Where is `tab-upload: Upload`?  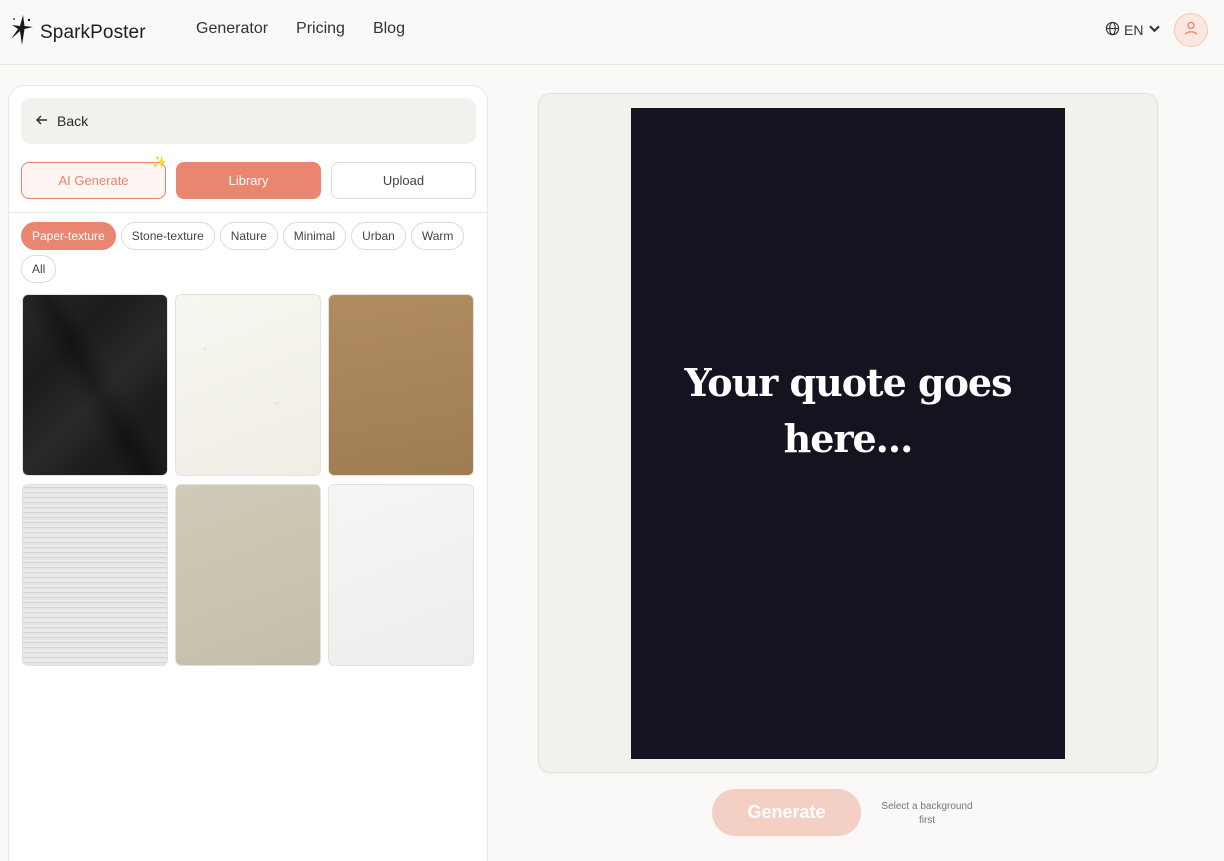 tab-upload: Upload is located at coordinates (403, 180).